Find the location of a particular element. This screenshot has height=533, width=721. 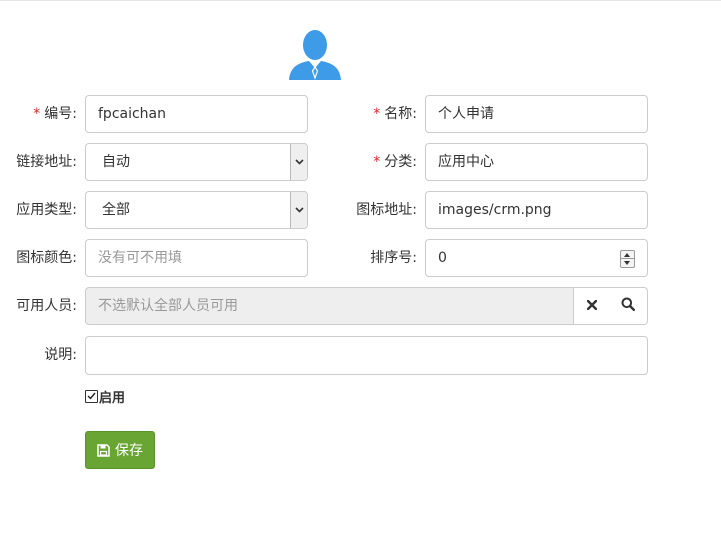

spinner-arrows-icon is located at coordinates (627, 259).